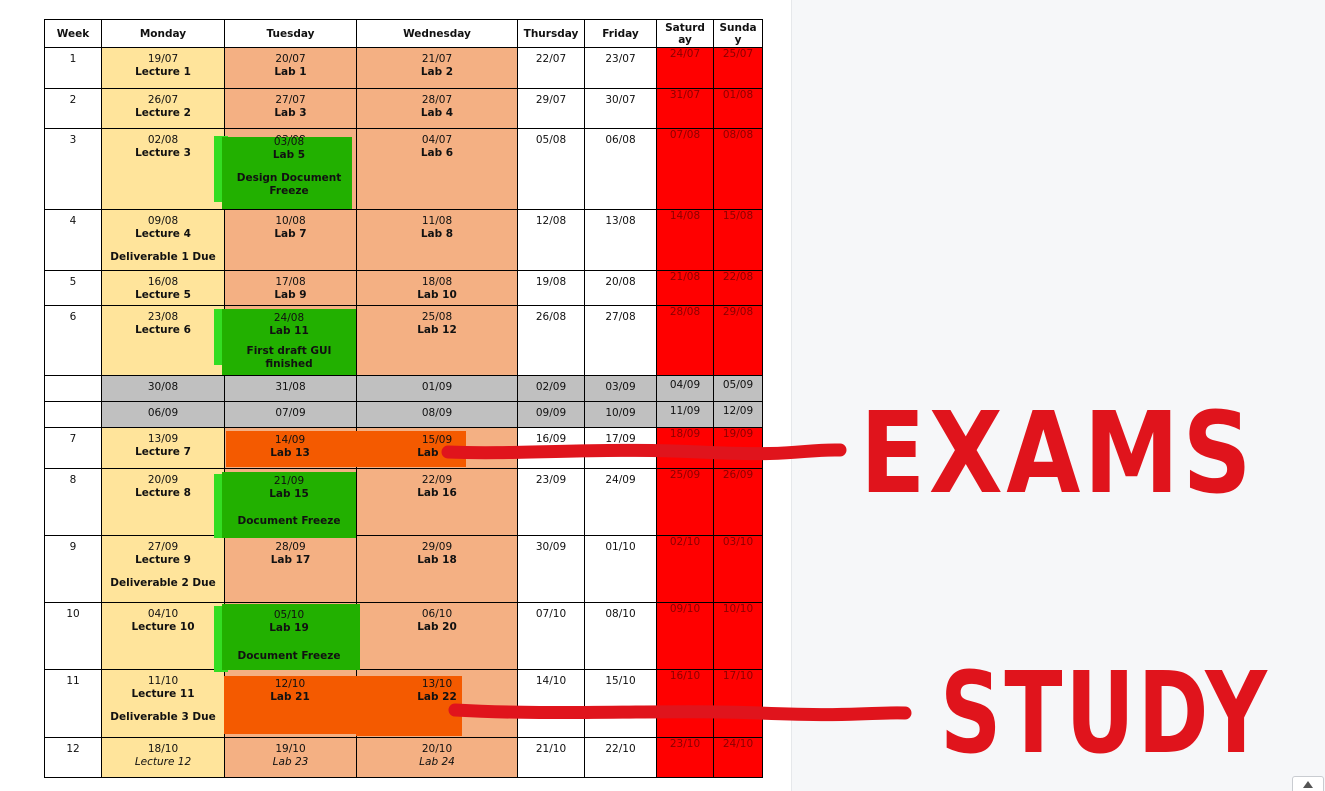 This screenshot has height=791, width=1325. I want to click on date-text: 20/07, so click(290, 59).